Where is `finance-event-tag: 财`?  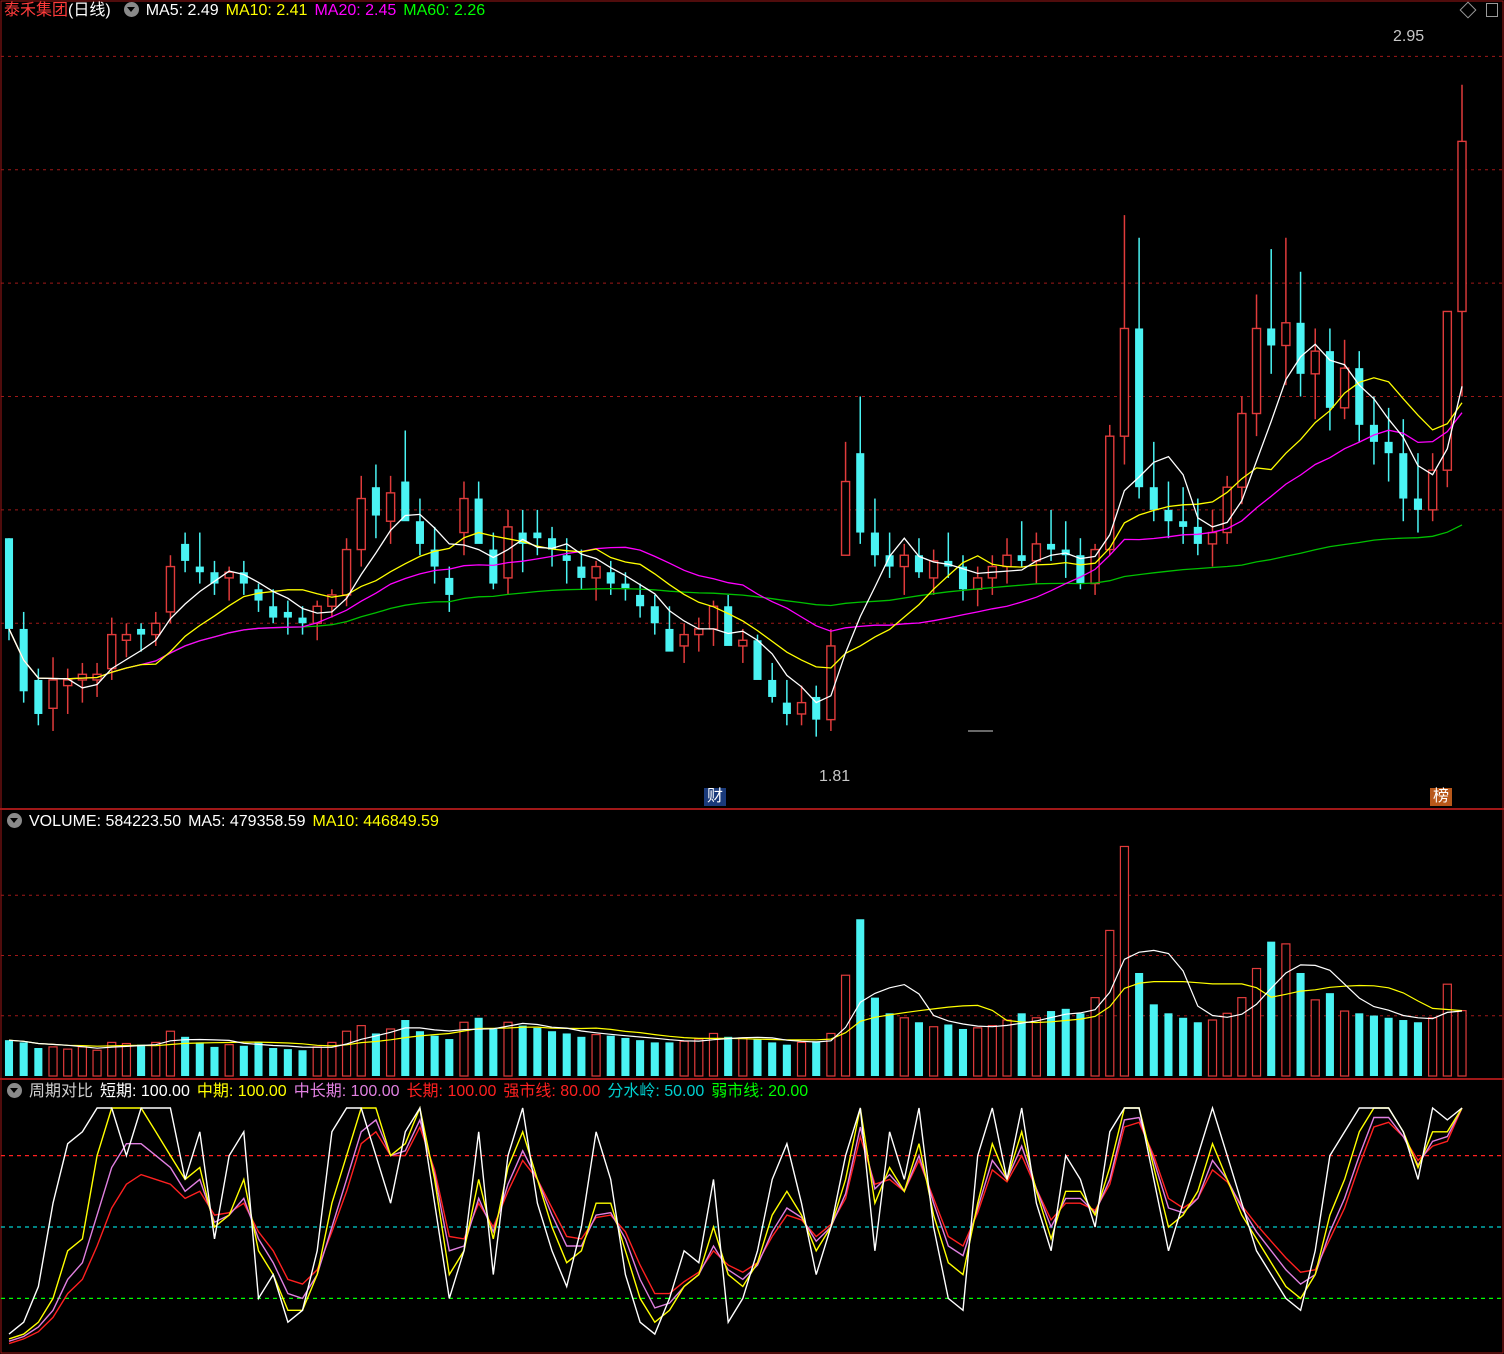 finance-event-tag: 财 is located at coordinates (715, 797).